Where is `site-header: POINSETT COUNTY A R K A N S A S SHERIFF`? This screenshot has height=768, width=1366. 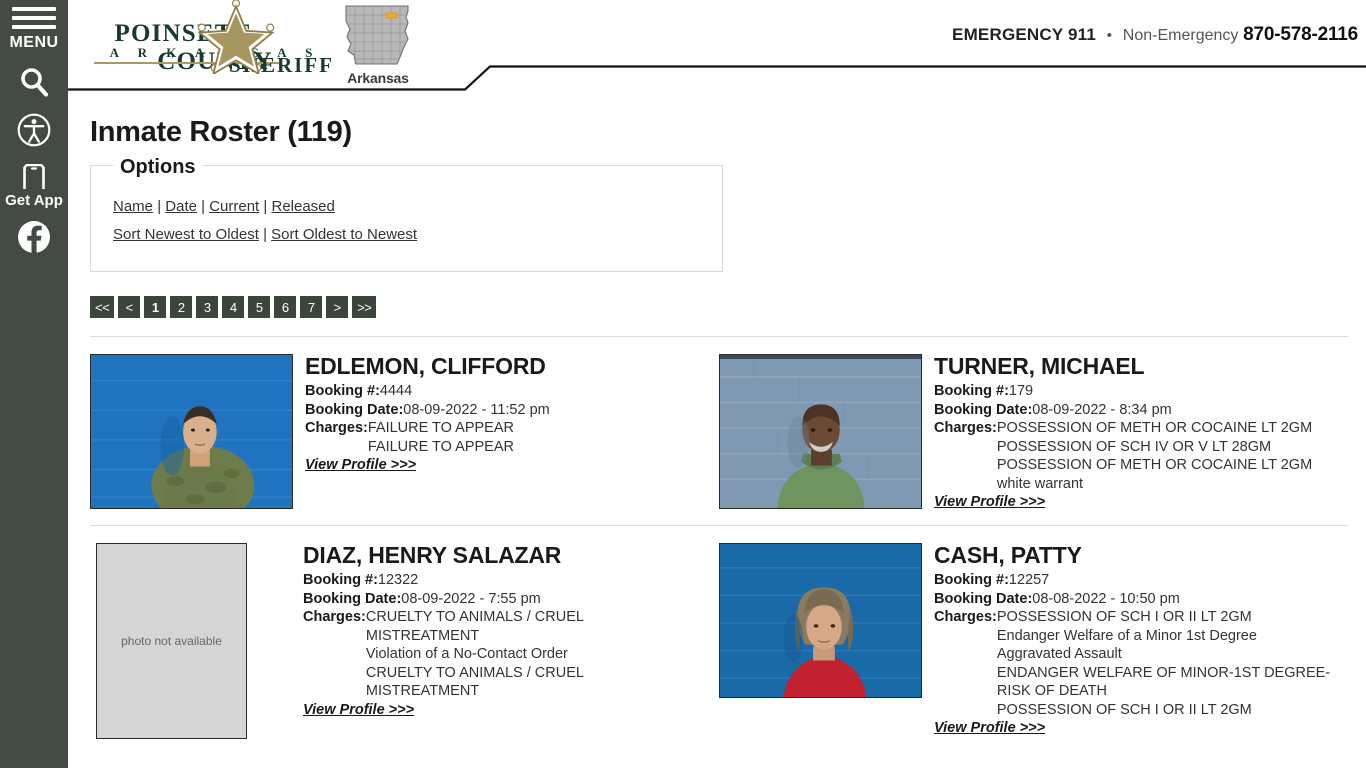
site-header: POINSETT COUNTY A R K A N S A S SHERIFF is located at coordinates (717, 46).